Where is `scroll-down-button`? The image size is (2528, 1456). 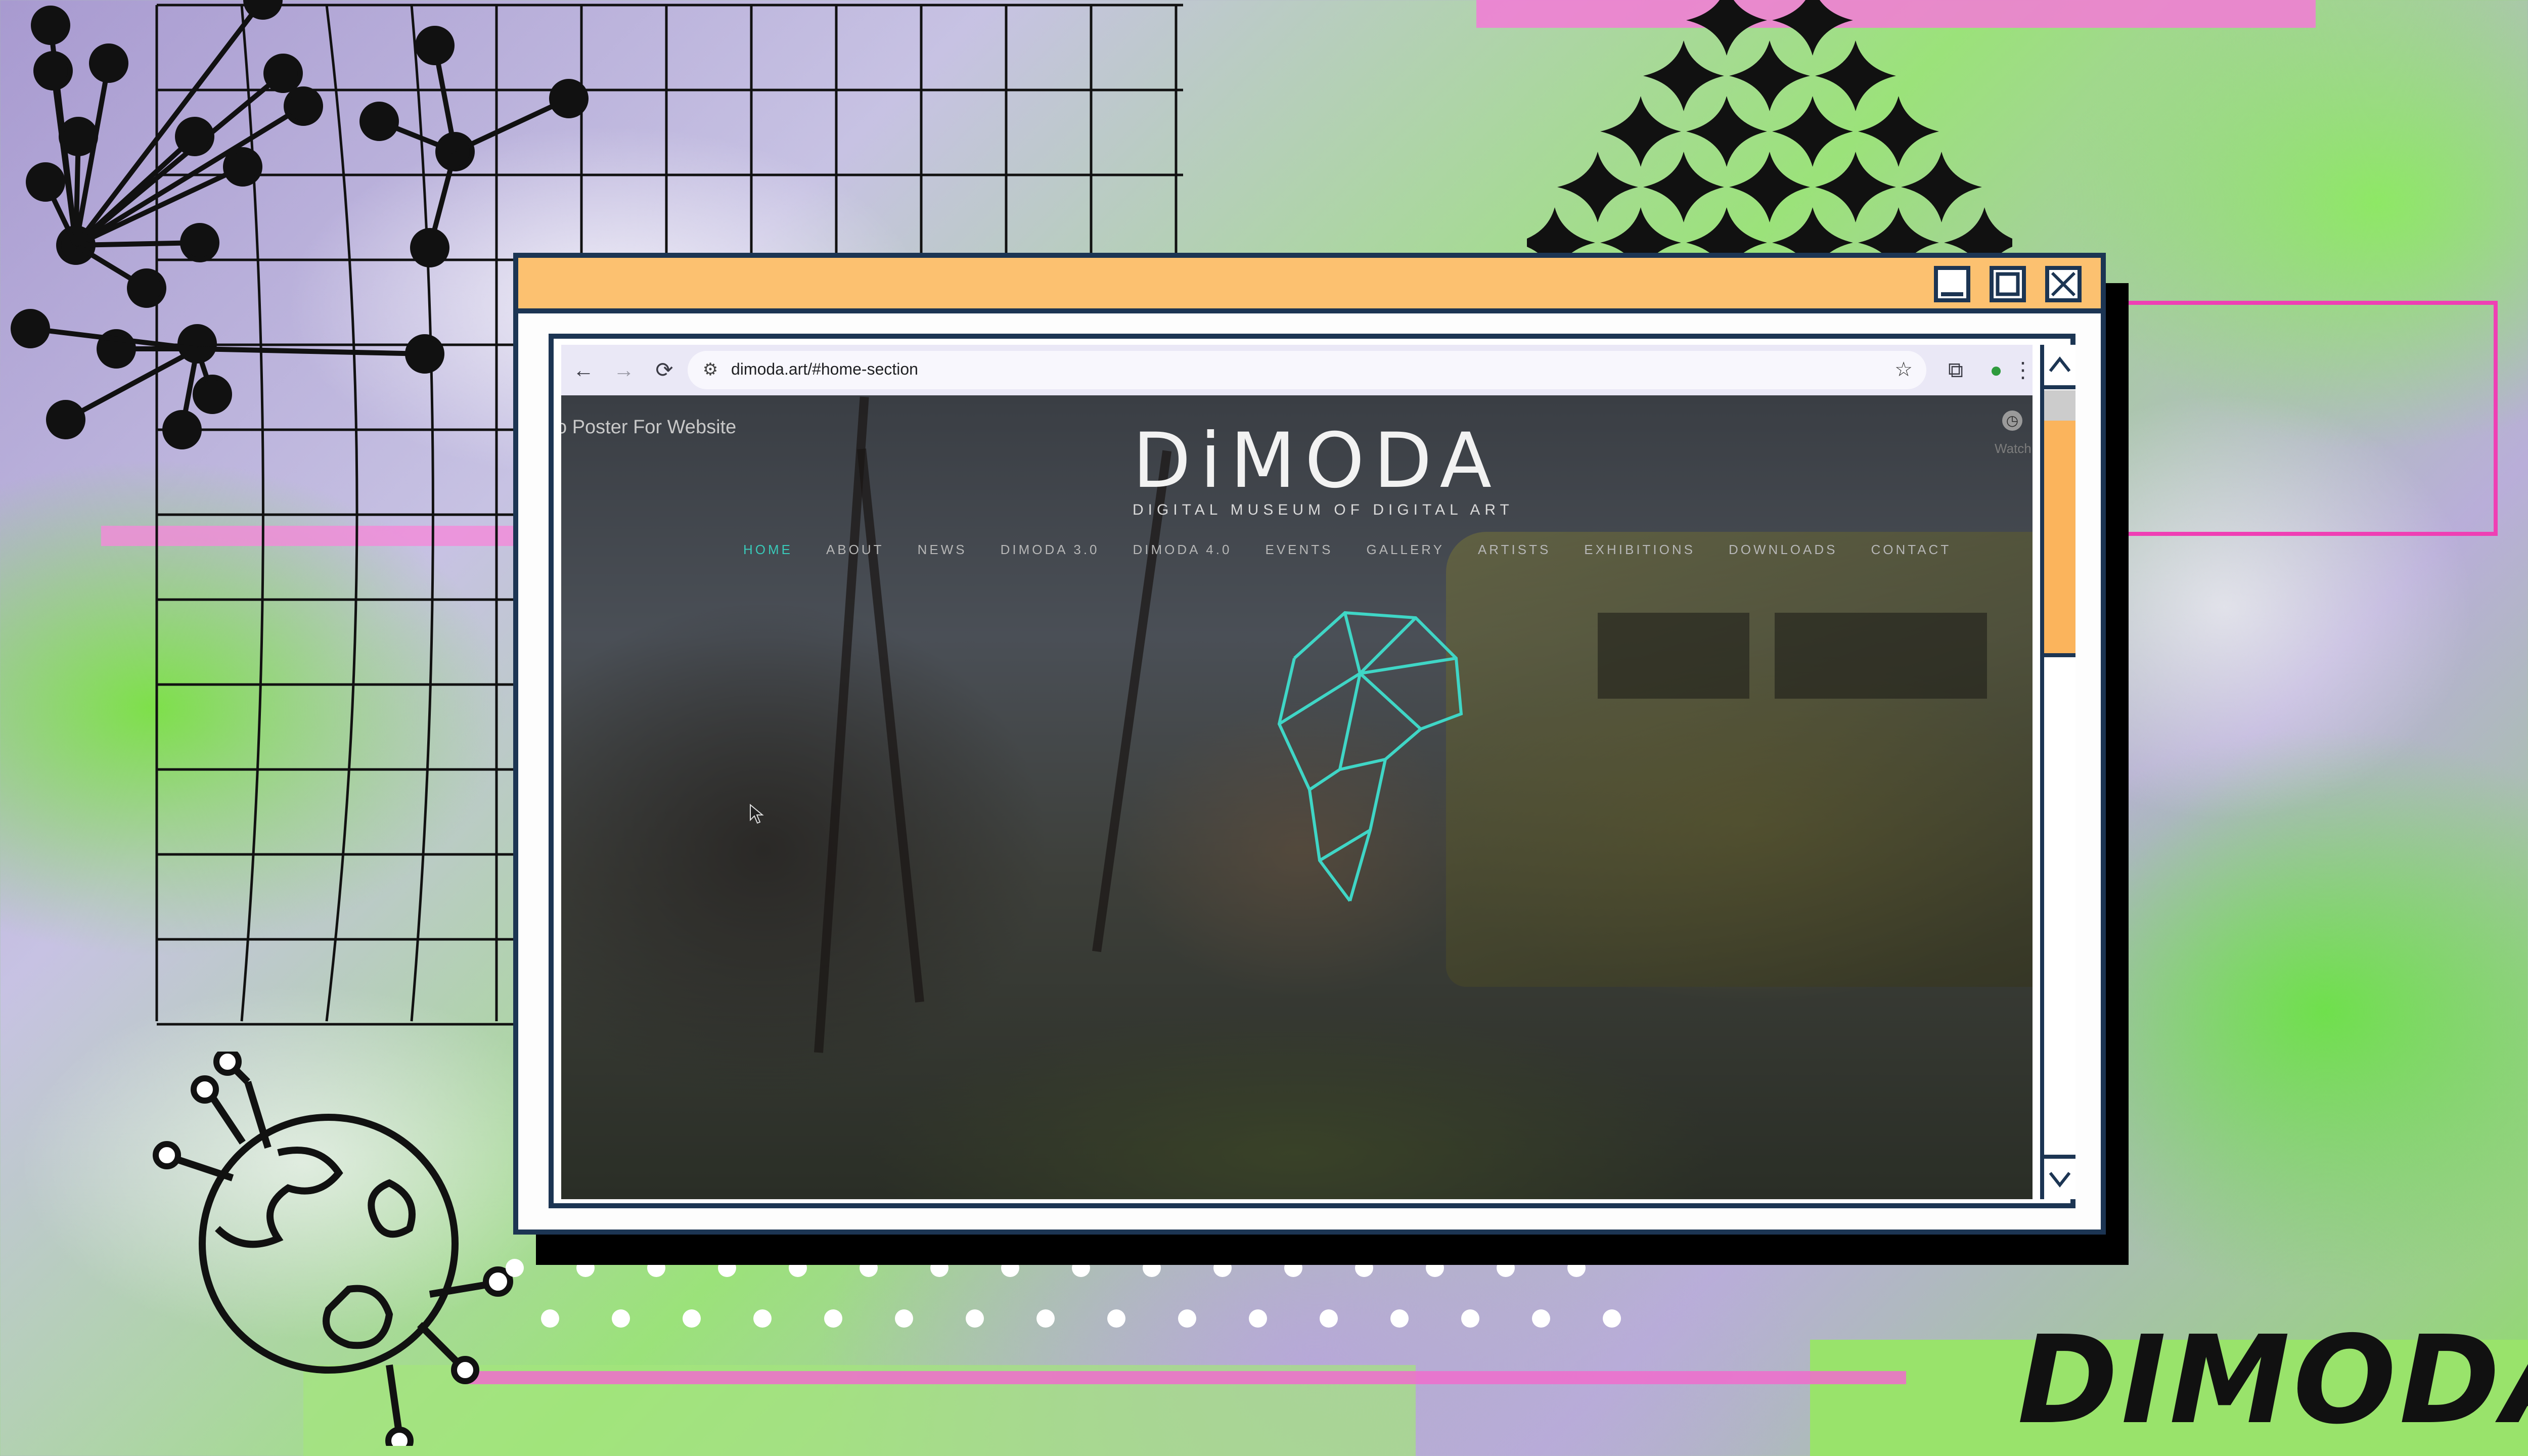
scroll-down-button is located at coordinates (2059, 1177).